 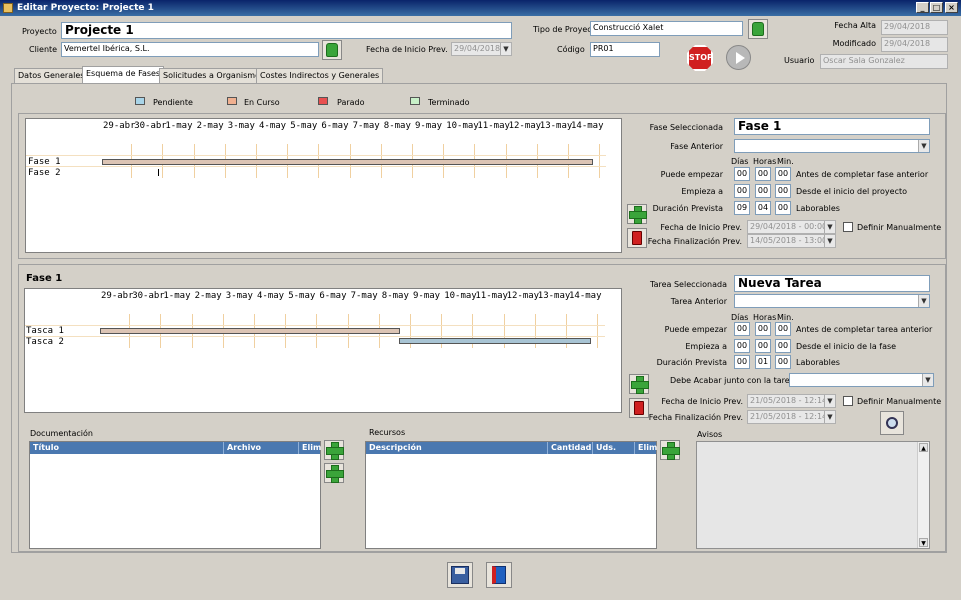 I want to click on tarea-sel-field: Nueva Tarea, so click(x=832, y=283).